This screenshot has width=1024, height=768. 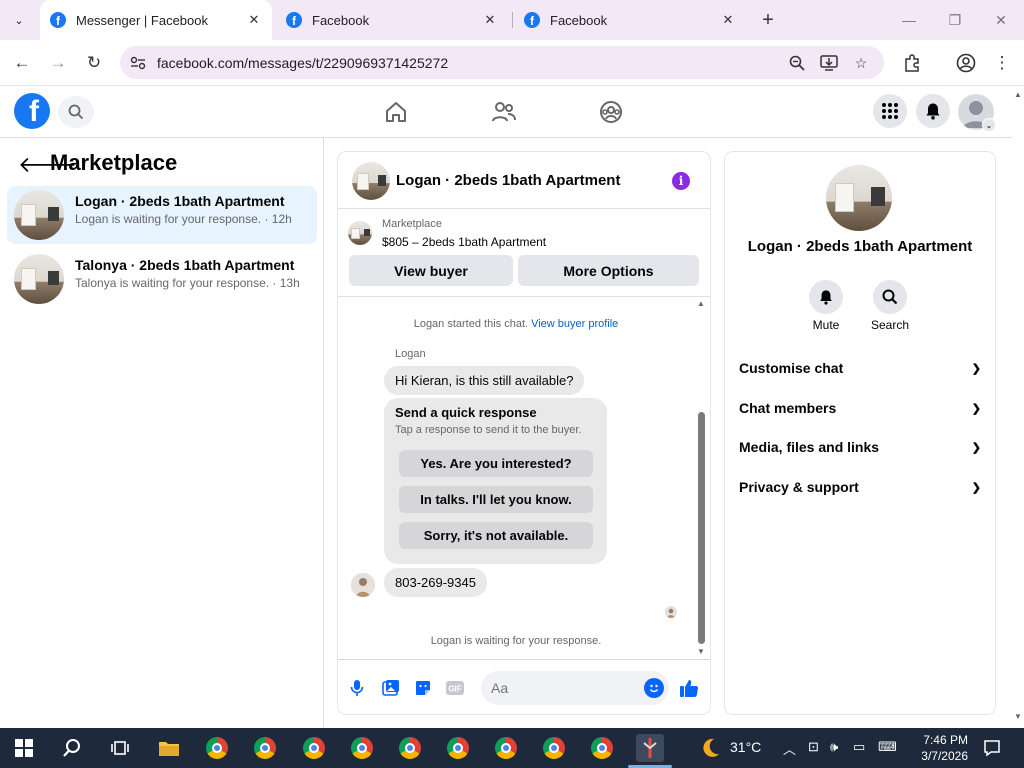 I want to click on page-scrollbar: ▲ ▼, so click(x=1018, y=407).